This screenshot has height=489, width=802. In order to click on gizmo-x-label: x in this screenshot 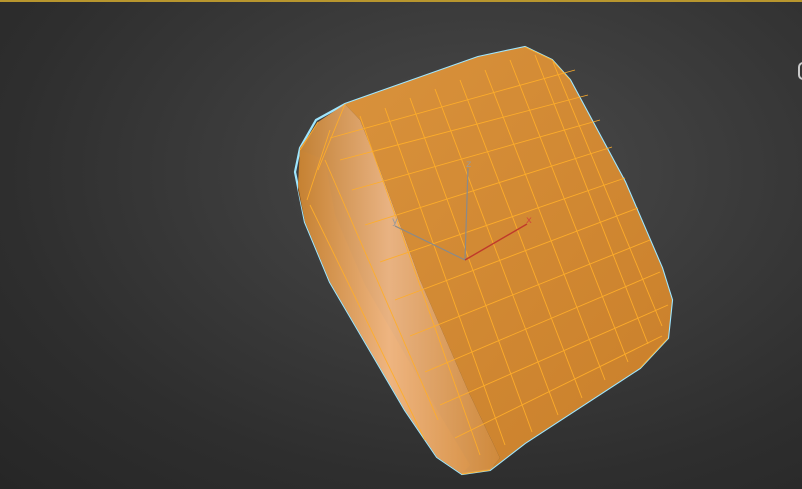, I will do `click(529, 220)`.